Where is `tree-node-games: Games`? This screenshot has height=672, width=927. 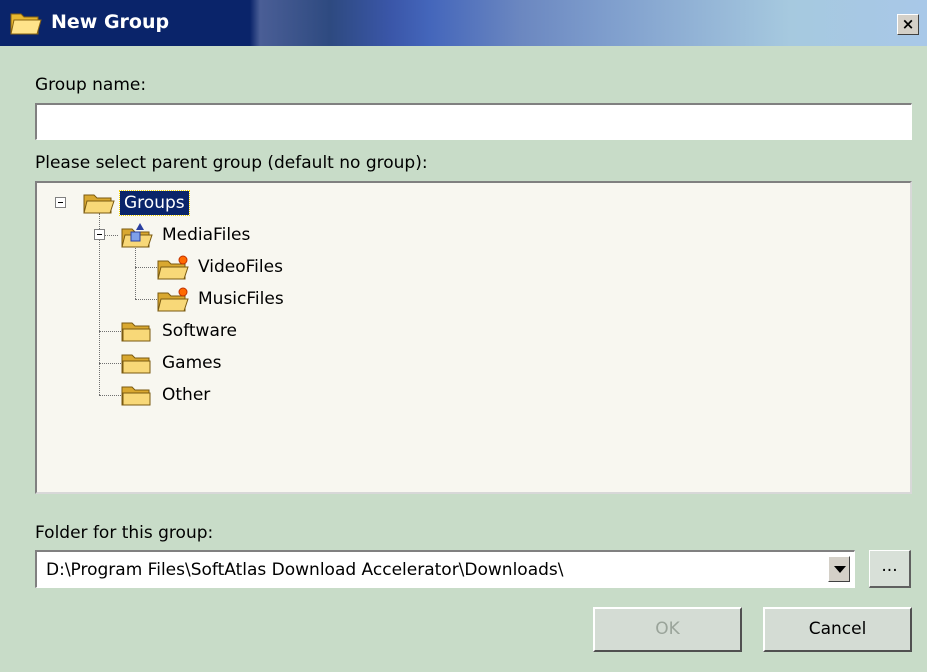
tree-node-games: Games is located at coordinates (173, 363).